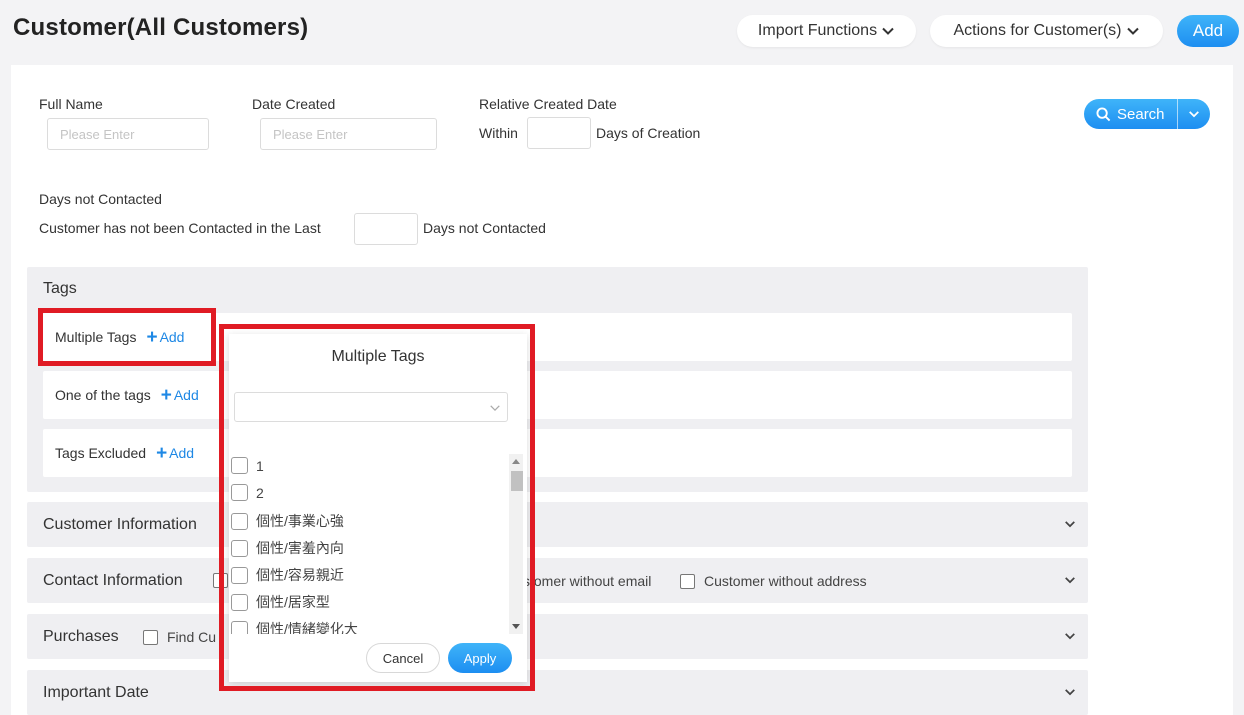 The width and height of the screenshot is (1244, 715). What do you see at coordinates (113, 580) in the screenshot?
I see `section-title: Contact Information` at bounding box center [113, 580].